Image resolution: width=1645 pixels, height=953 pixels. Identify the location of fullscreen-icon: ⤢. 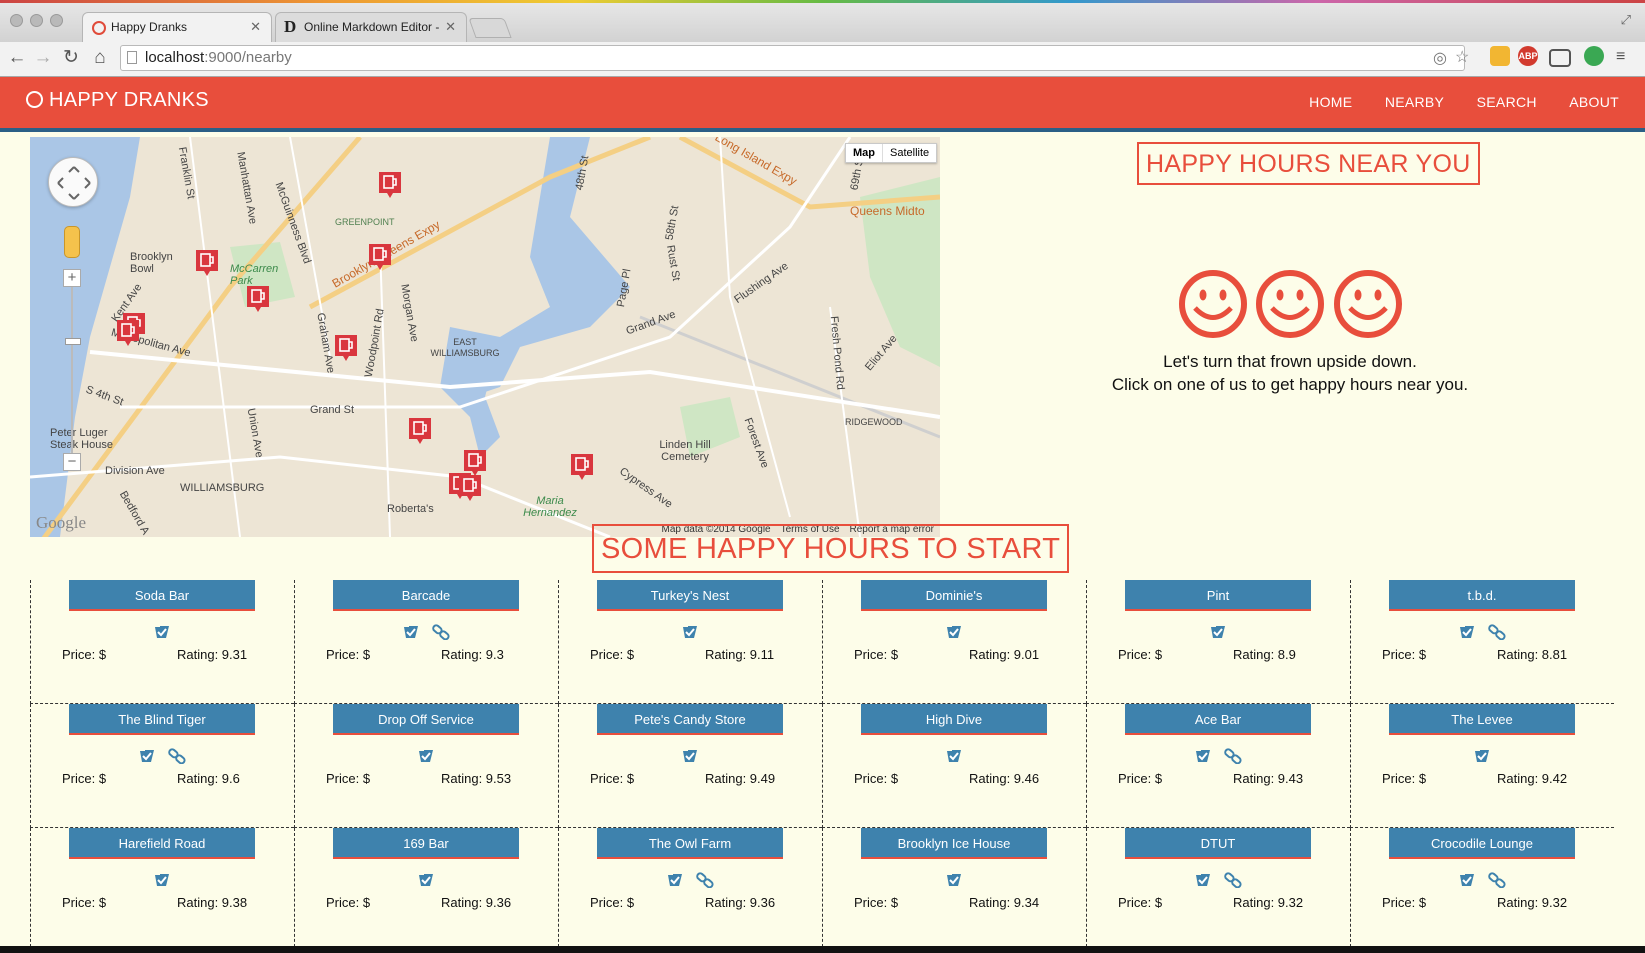
(1626, 20).